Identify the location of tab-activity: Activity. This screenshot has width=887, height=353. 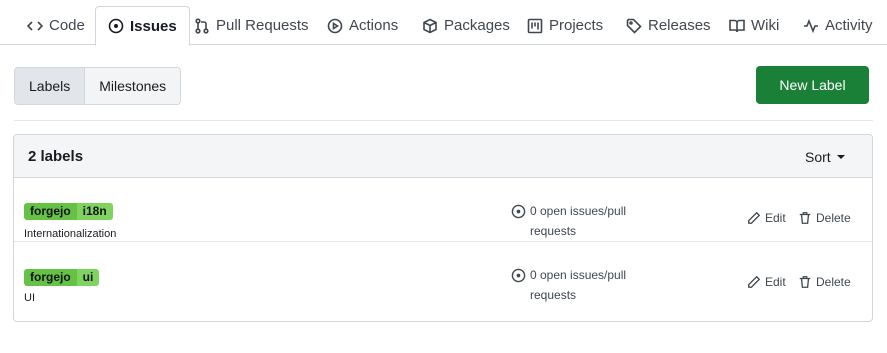
(838, 25).